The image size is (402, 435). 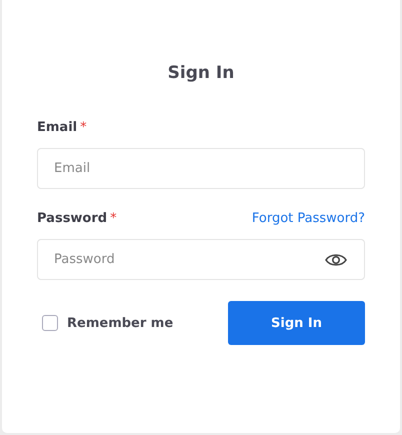 I want to click on checkbox, so click(x=50, y=323).